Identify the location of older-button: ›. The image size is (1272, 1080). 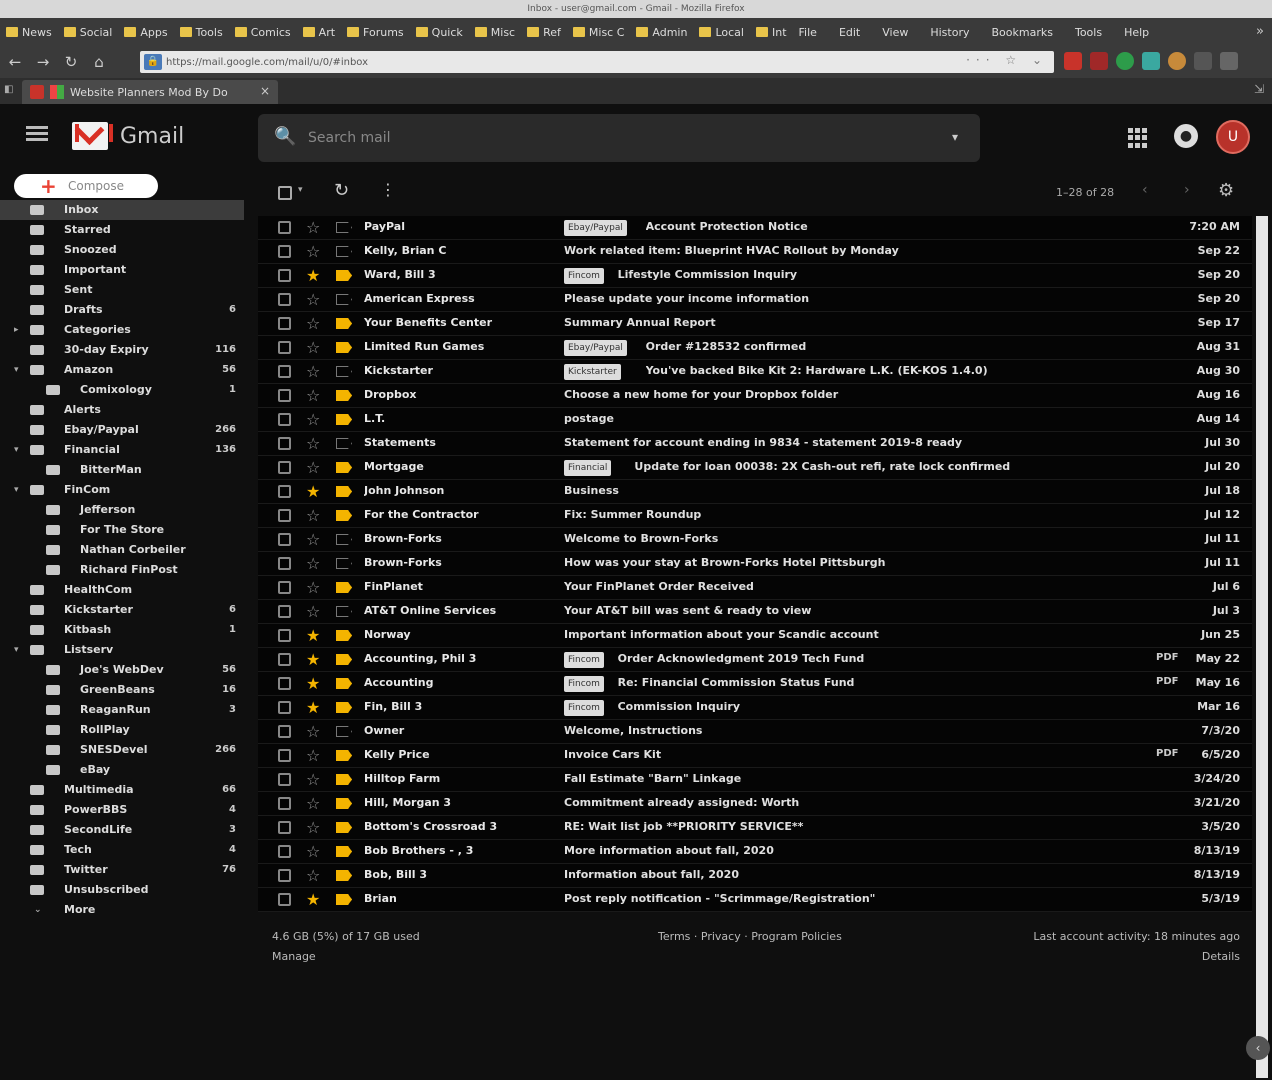
(1187, 190).